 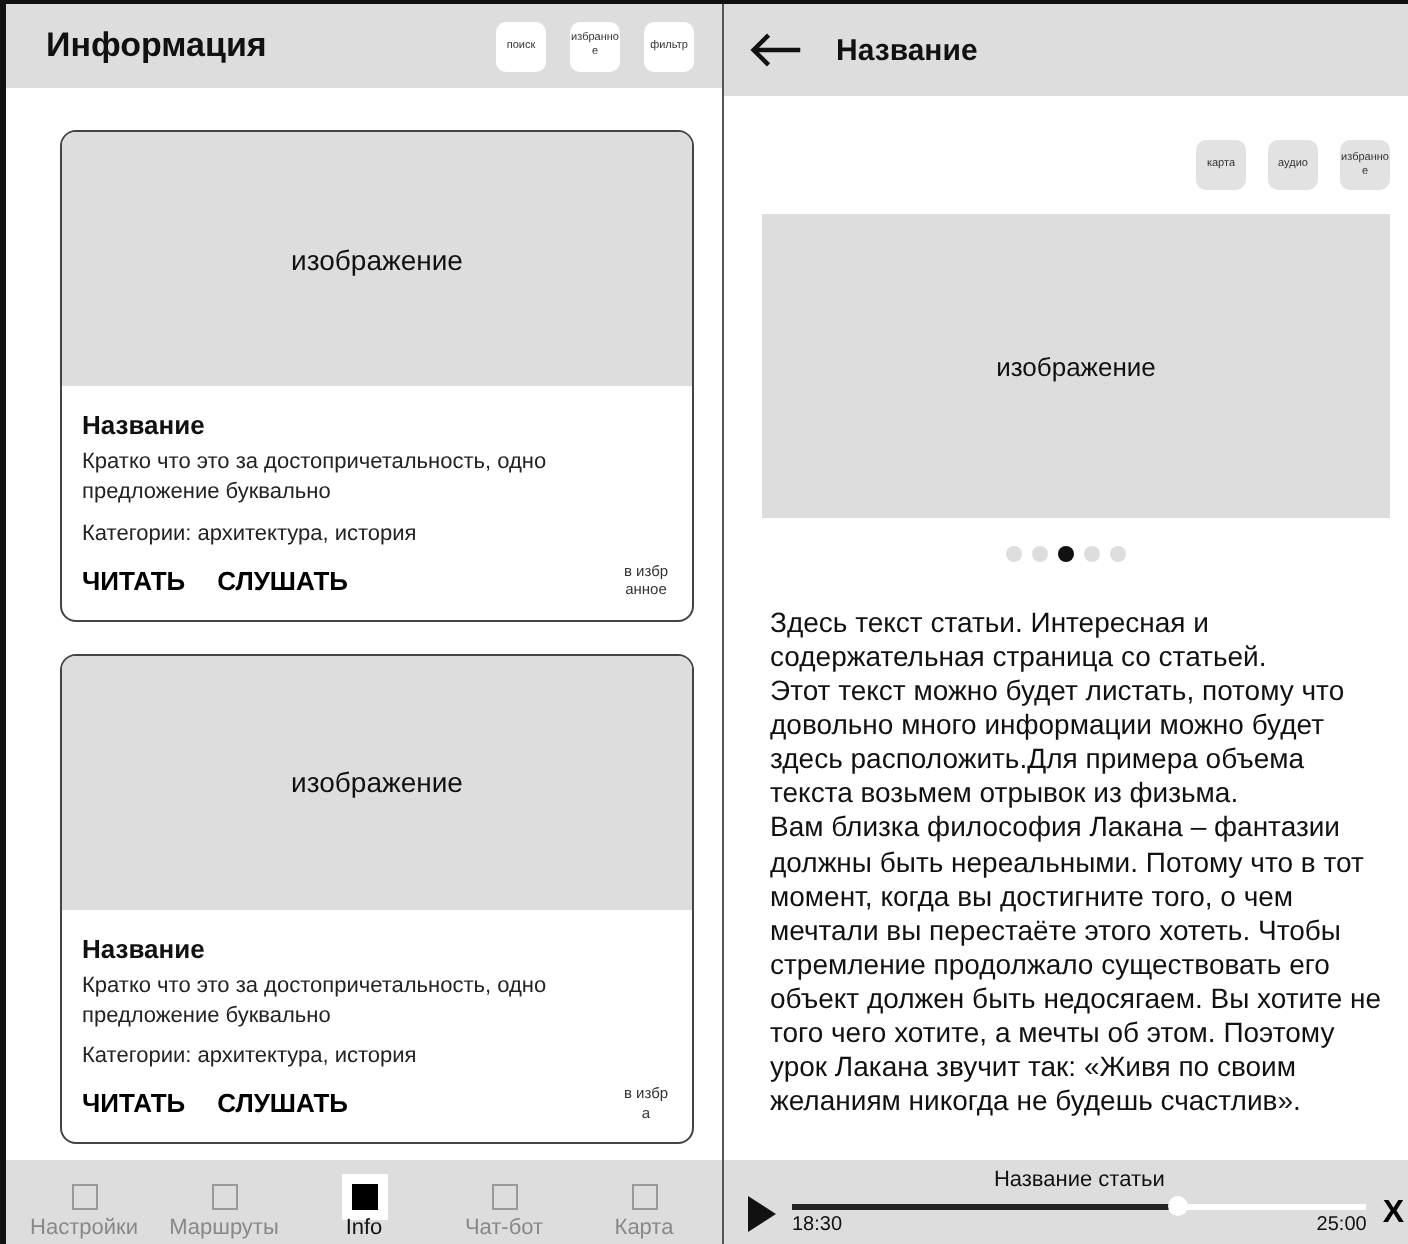 What do you see at coordinates (1058, 742) in the screenshot?
I see `article-paragraph: Этот текст можно будет листать, потому что довольно много информации можно будет здесь расположить.Для примера объема текста возьмем отрывок из физьма.` at bounding box center [1058, 742].